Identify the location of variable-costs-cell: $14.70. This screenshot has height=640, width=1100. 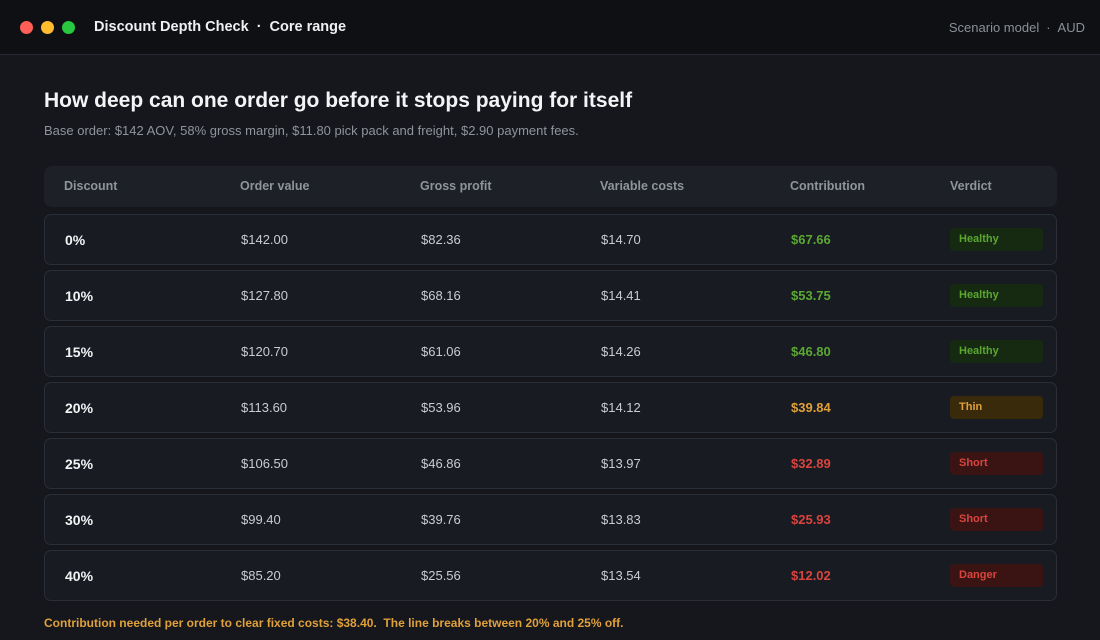
(621, 239).